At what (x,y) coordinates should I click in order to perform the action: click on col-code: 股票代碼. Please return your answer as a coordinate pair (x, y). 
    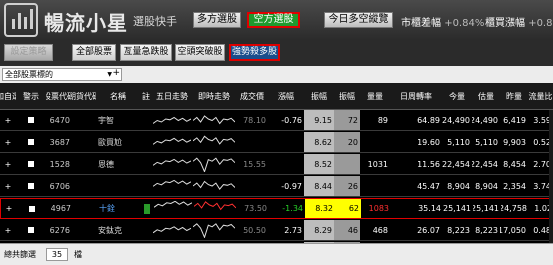
    Looking at the image, I should click on (59, 96).